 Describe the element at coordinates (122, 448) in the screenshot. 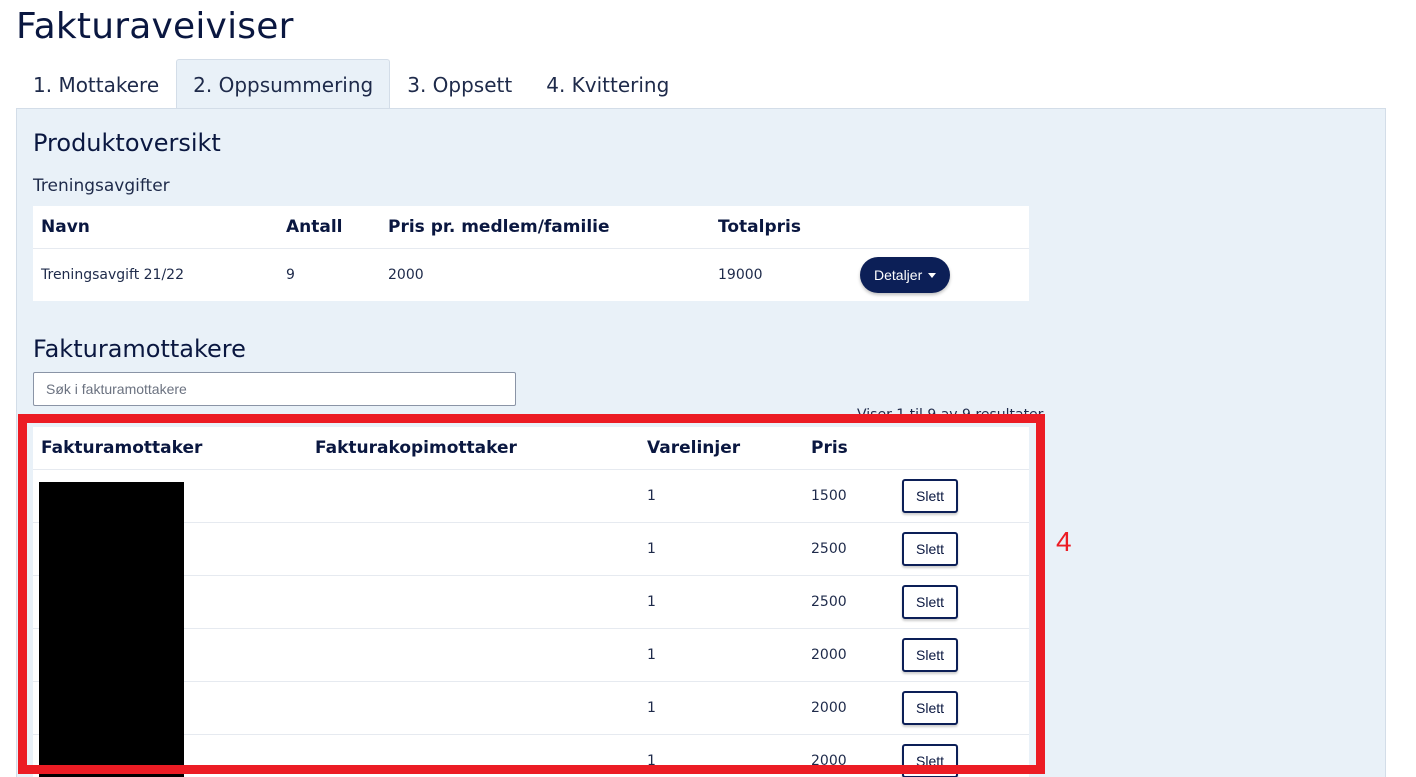

I see `col-header-fakturamottaker: Fakturamottaker` at that location.